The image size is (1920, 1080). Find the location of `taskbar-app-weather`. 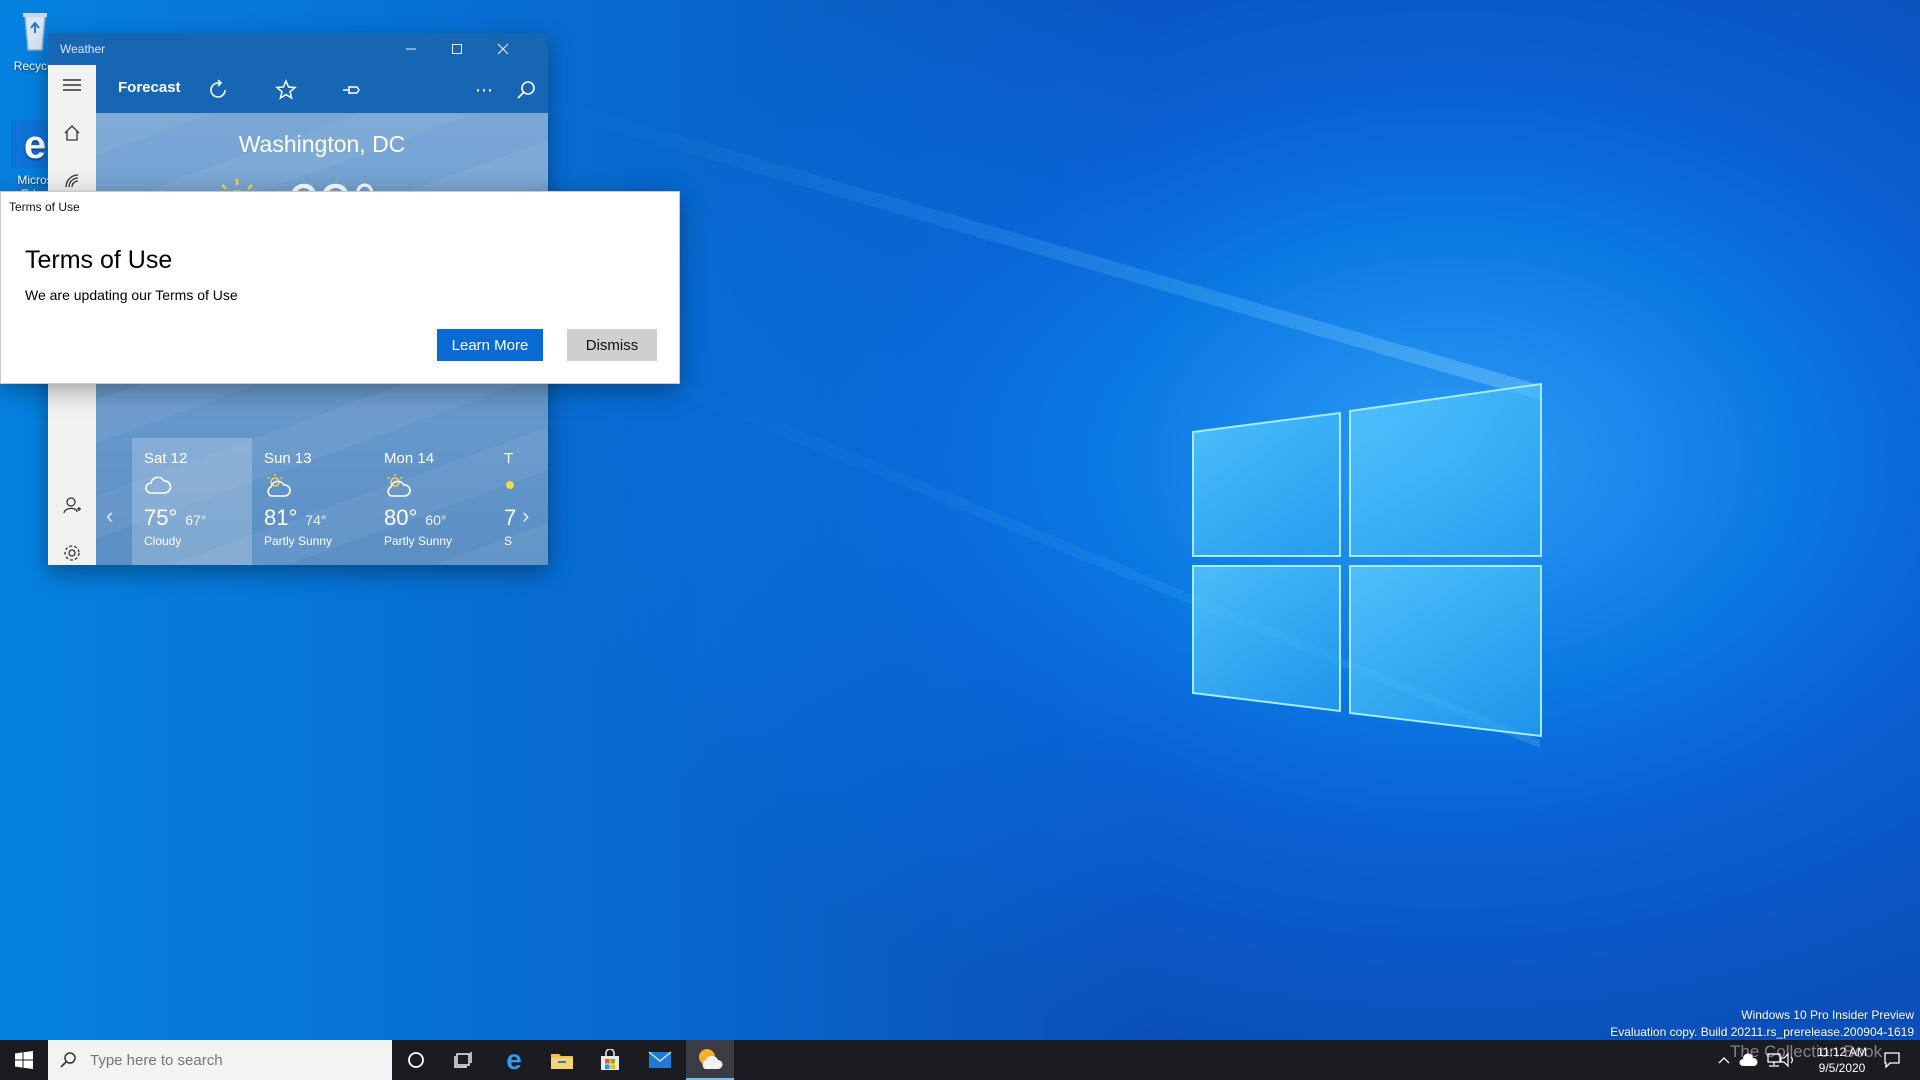

taskbar-app-weather is located at coordinates (710, 1060).